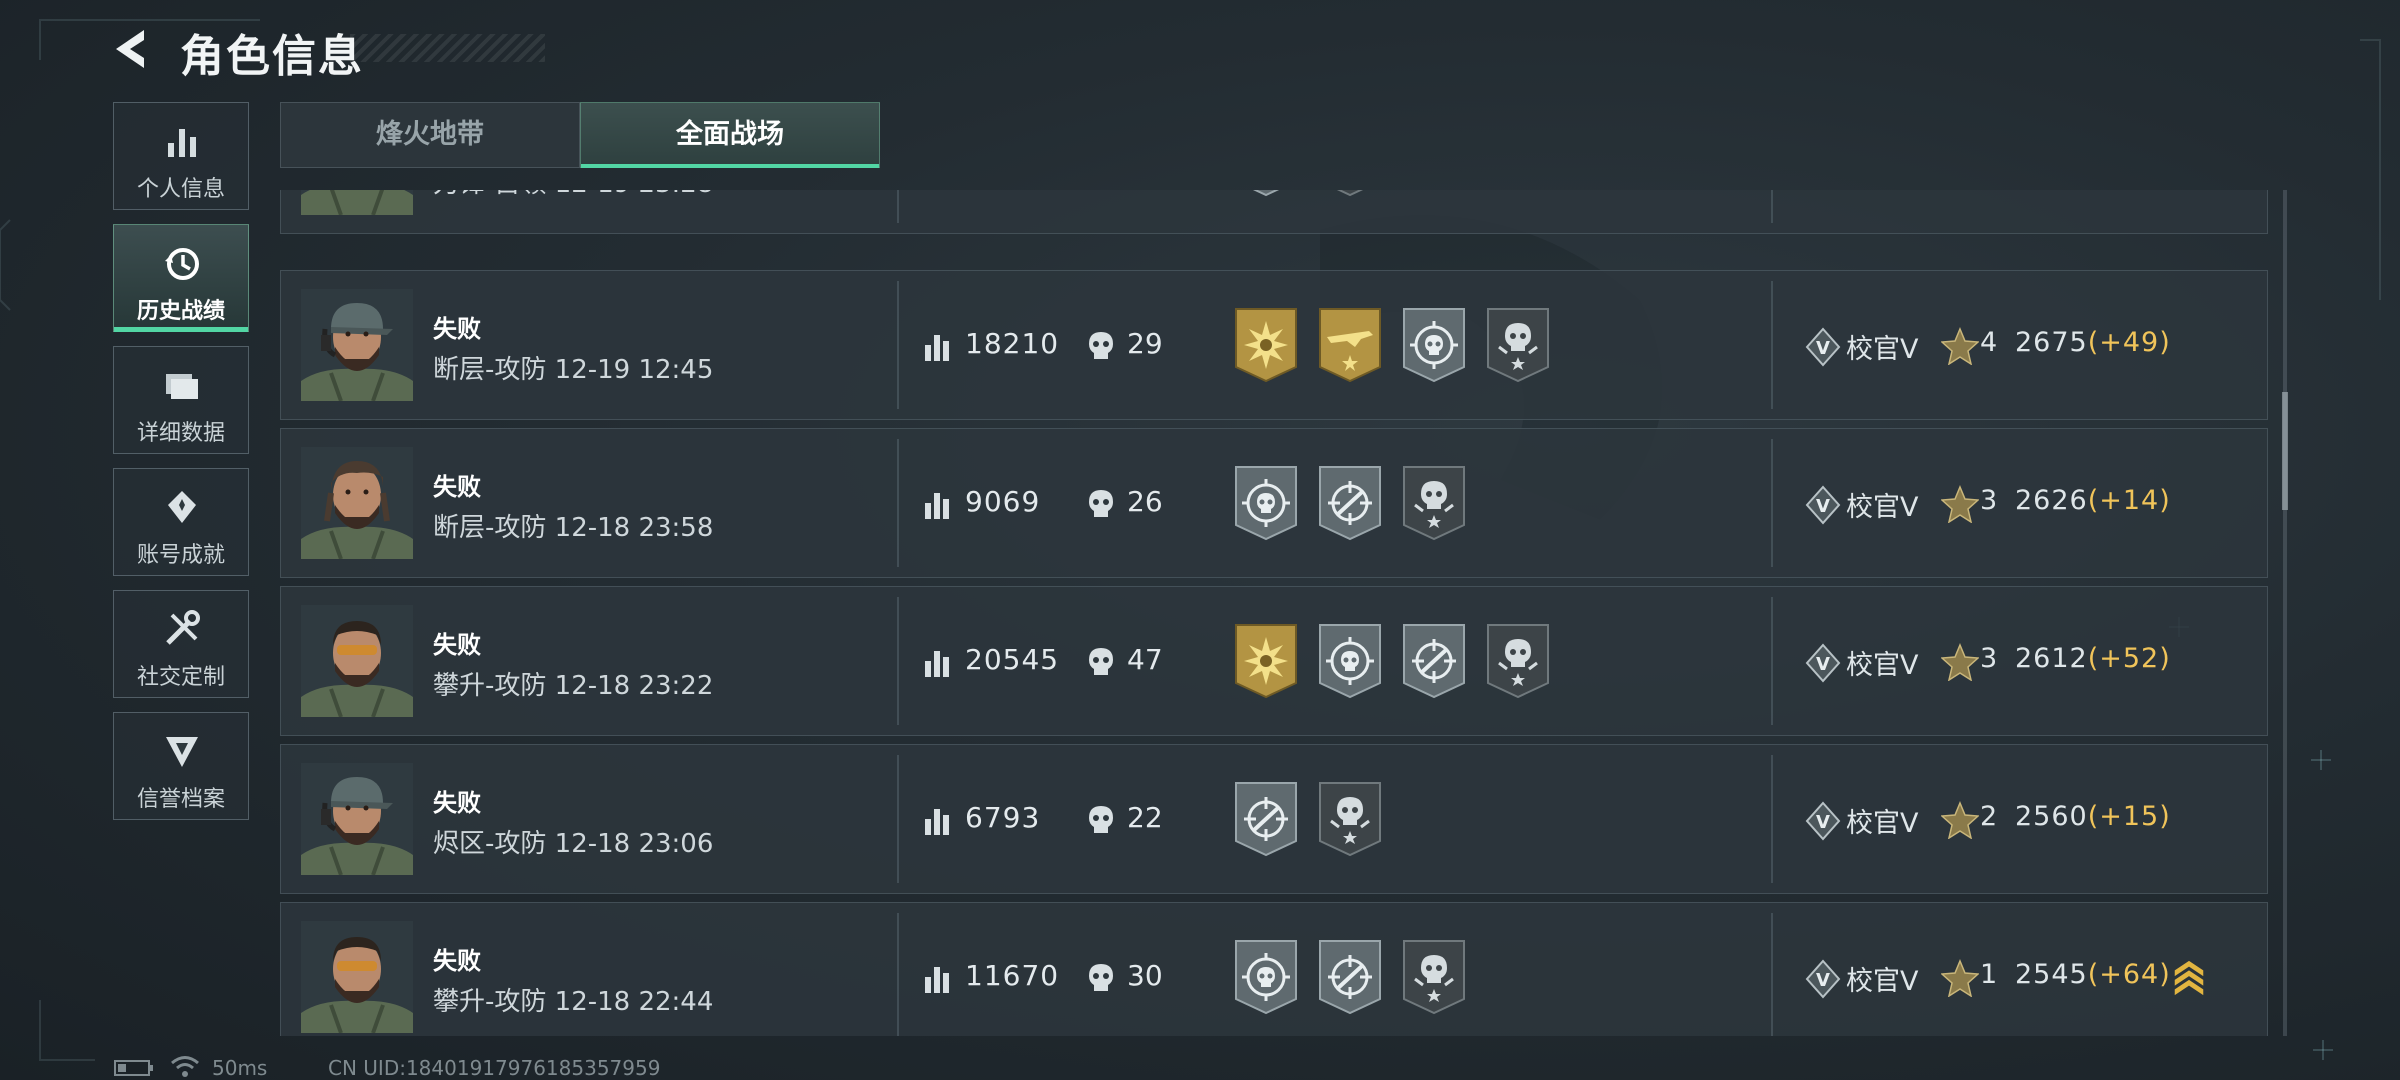 The height and width of the screenshot is (1080, 2400). I want to click on match-row: 刀锋-占领 12-19 23:28762213V校官V32704(+29), so click(1274, 212).